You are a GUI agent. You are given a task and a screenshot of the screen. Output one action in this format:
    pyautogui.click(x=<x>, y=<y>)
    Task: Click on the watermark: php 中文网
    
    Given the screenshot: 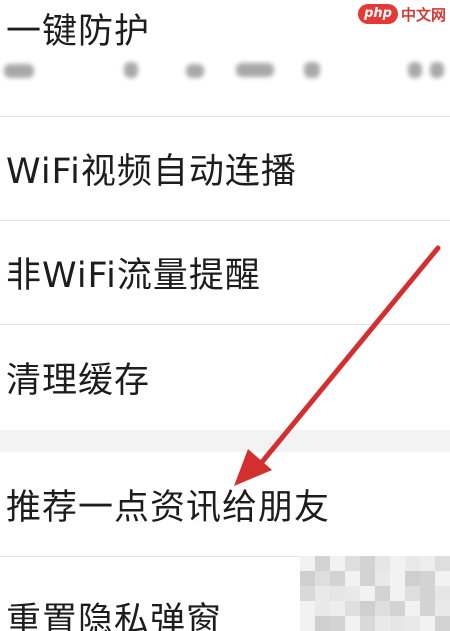 What is the action you would take?
    pyautogui.click(x=402, y=14)
    